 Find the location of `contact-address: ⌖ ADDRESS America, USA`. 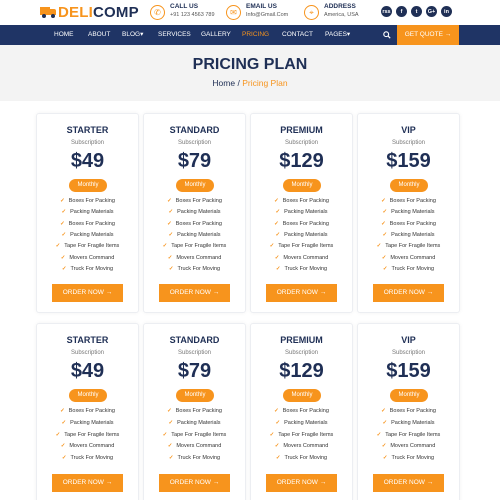

contact-address: ⌖ ADDRESS America, USA is located at coordinates (331, 11).